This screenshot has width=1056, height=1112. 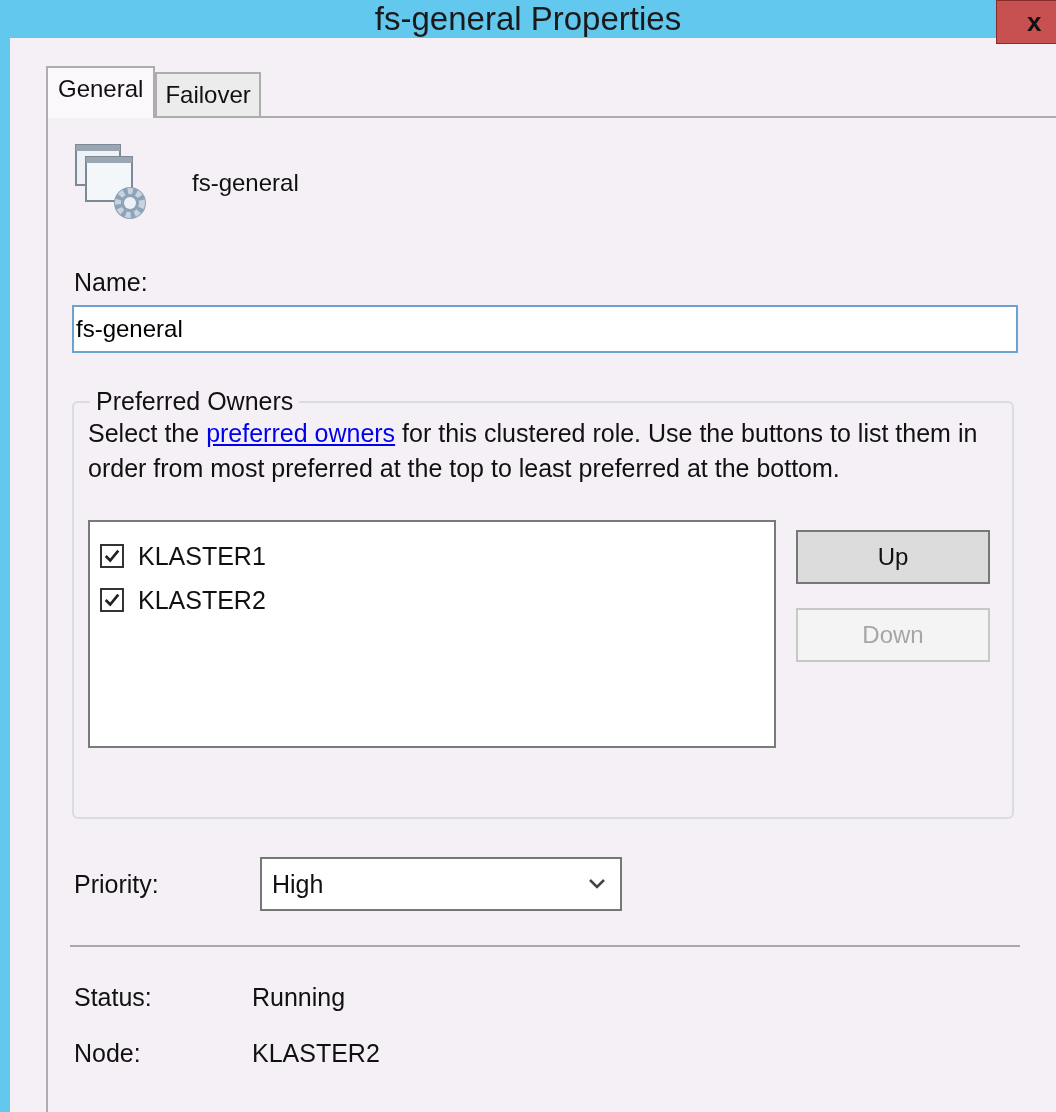 I want to click on close-button: x, so click(x=1026, y=22).